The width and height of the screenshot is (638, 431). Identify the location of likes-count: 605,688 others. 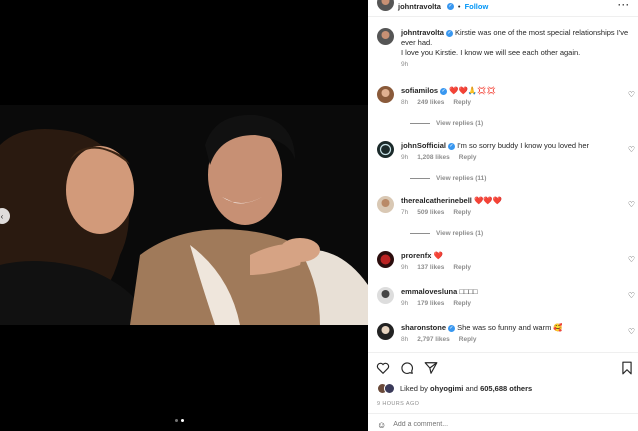
(506, 388).